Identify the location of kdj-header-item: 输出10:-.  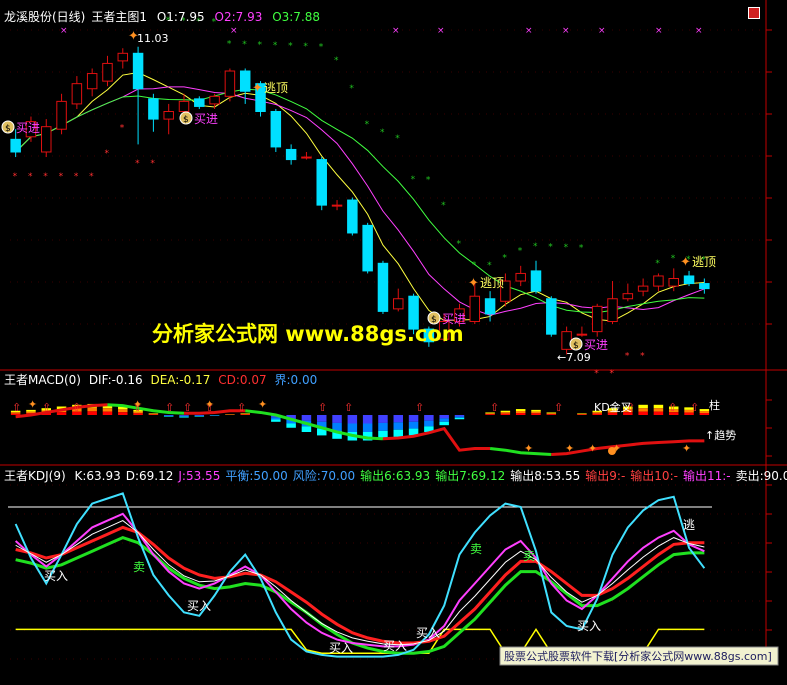
(654, 475).